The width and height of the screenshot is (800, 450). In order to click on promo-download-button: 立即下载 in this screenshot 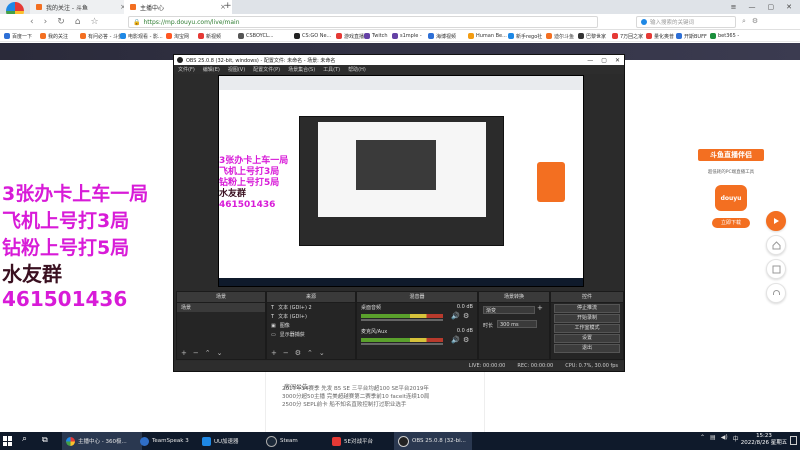, I will do `click(731, 223)`.